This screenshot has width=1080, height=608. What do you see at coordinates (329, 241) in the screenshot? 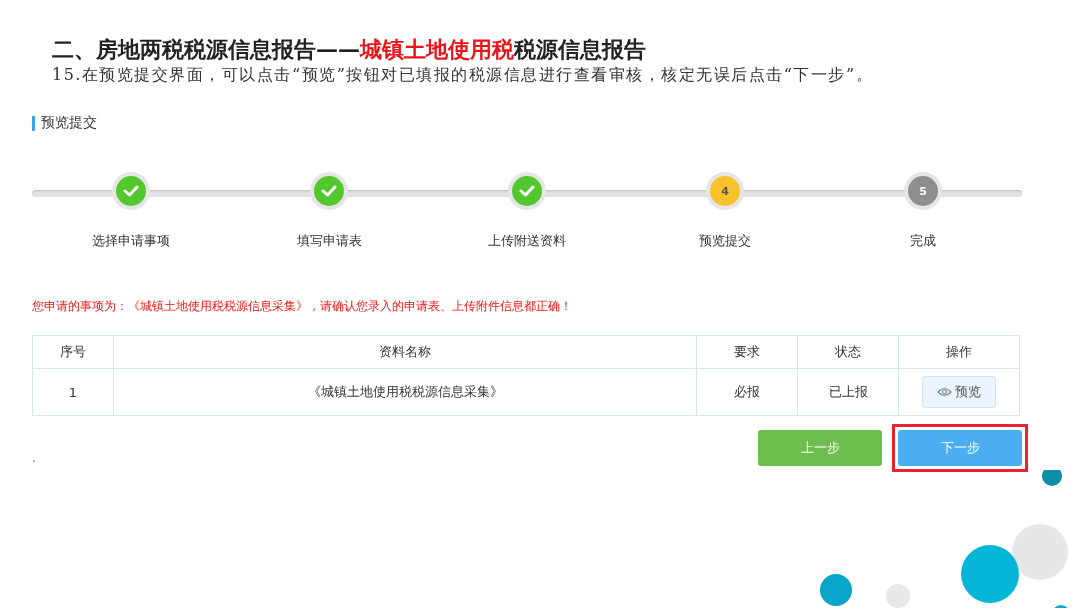
I see `step-label: 填写申请表` at bounding box center [329, 241].